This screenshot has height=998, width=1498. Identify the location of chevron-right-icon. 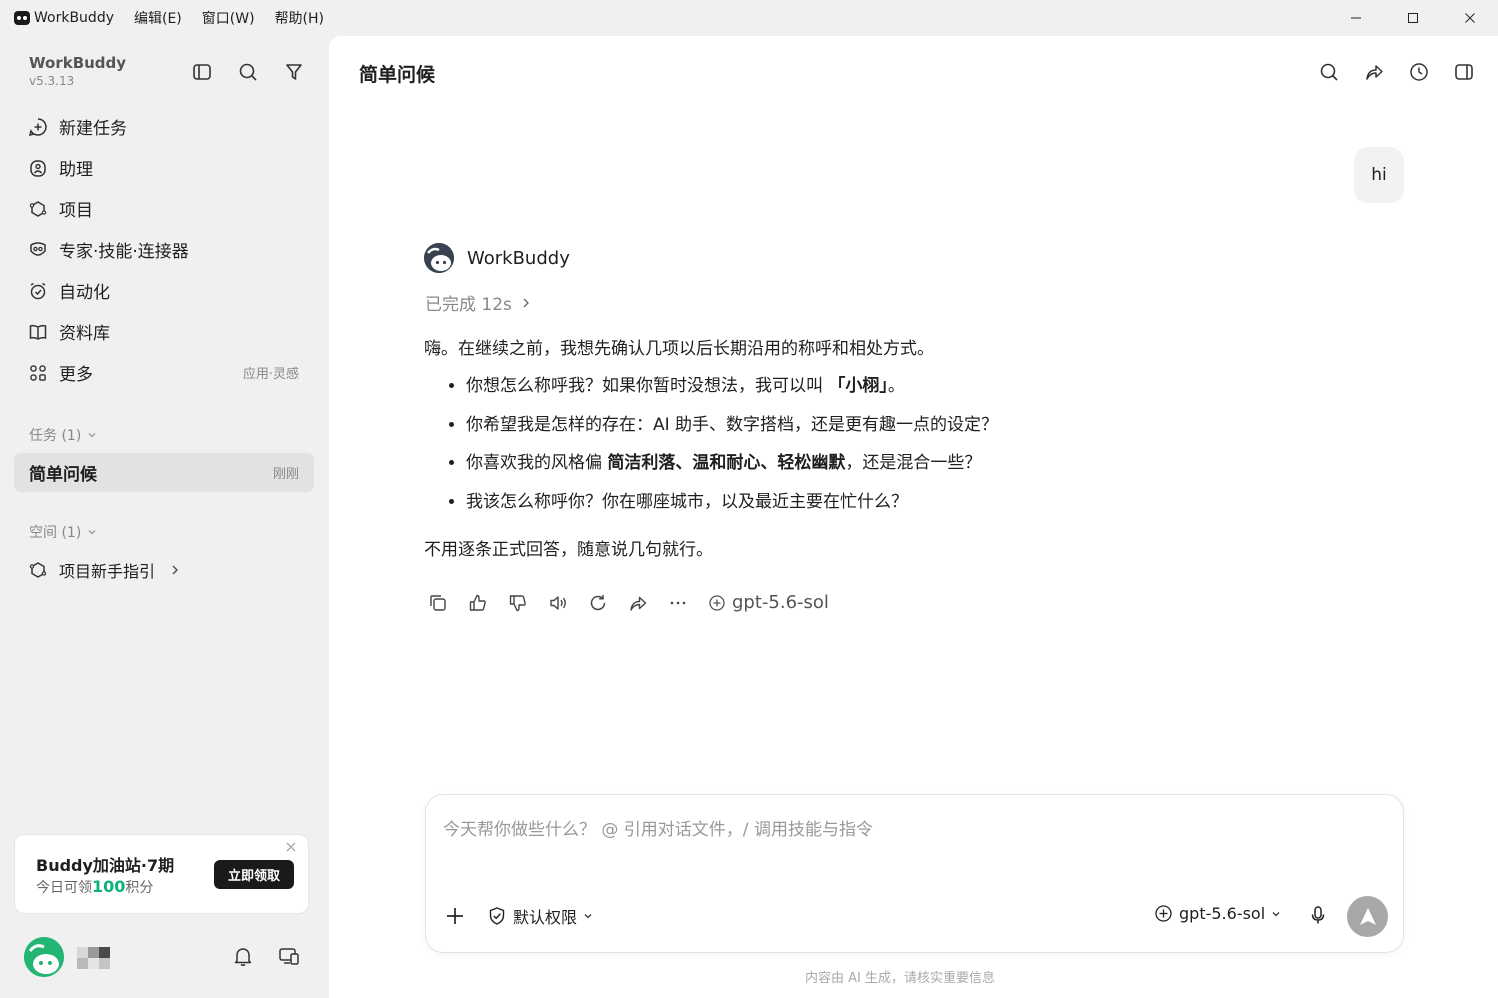
(175, 570).